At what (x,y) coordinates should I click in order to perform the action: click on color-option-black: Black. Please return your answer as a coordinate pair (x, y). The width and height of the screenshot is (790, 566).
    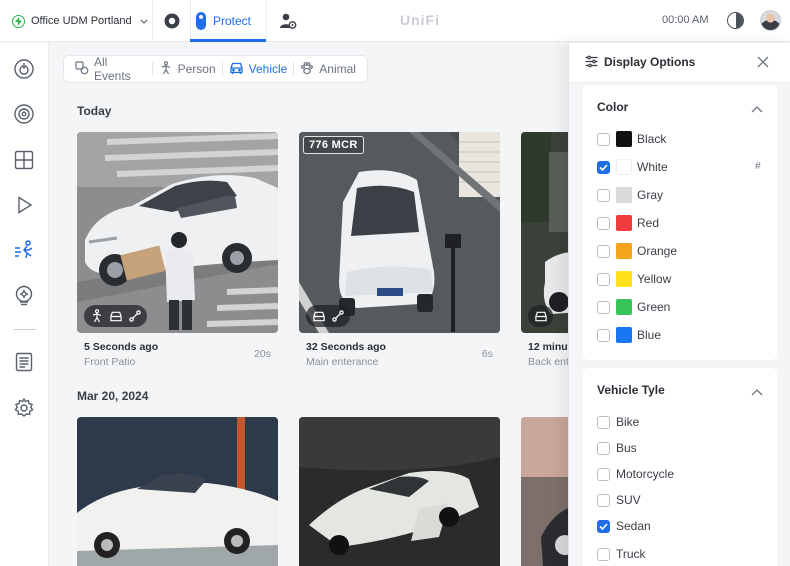
    Looking at the image, I should click on (631, 139).